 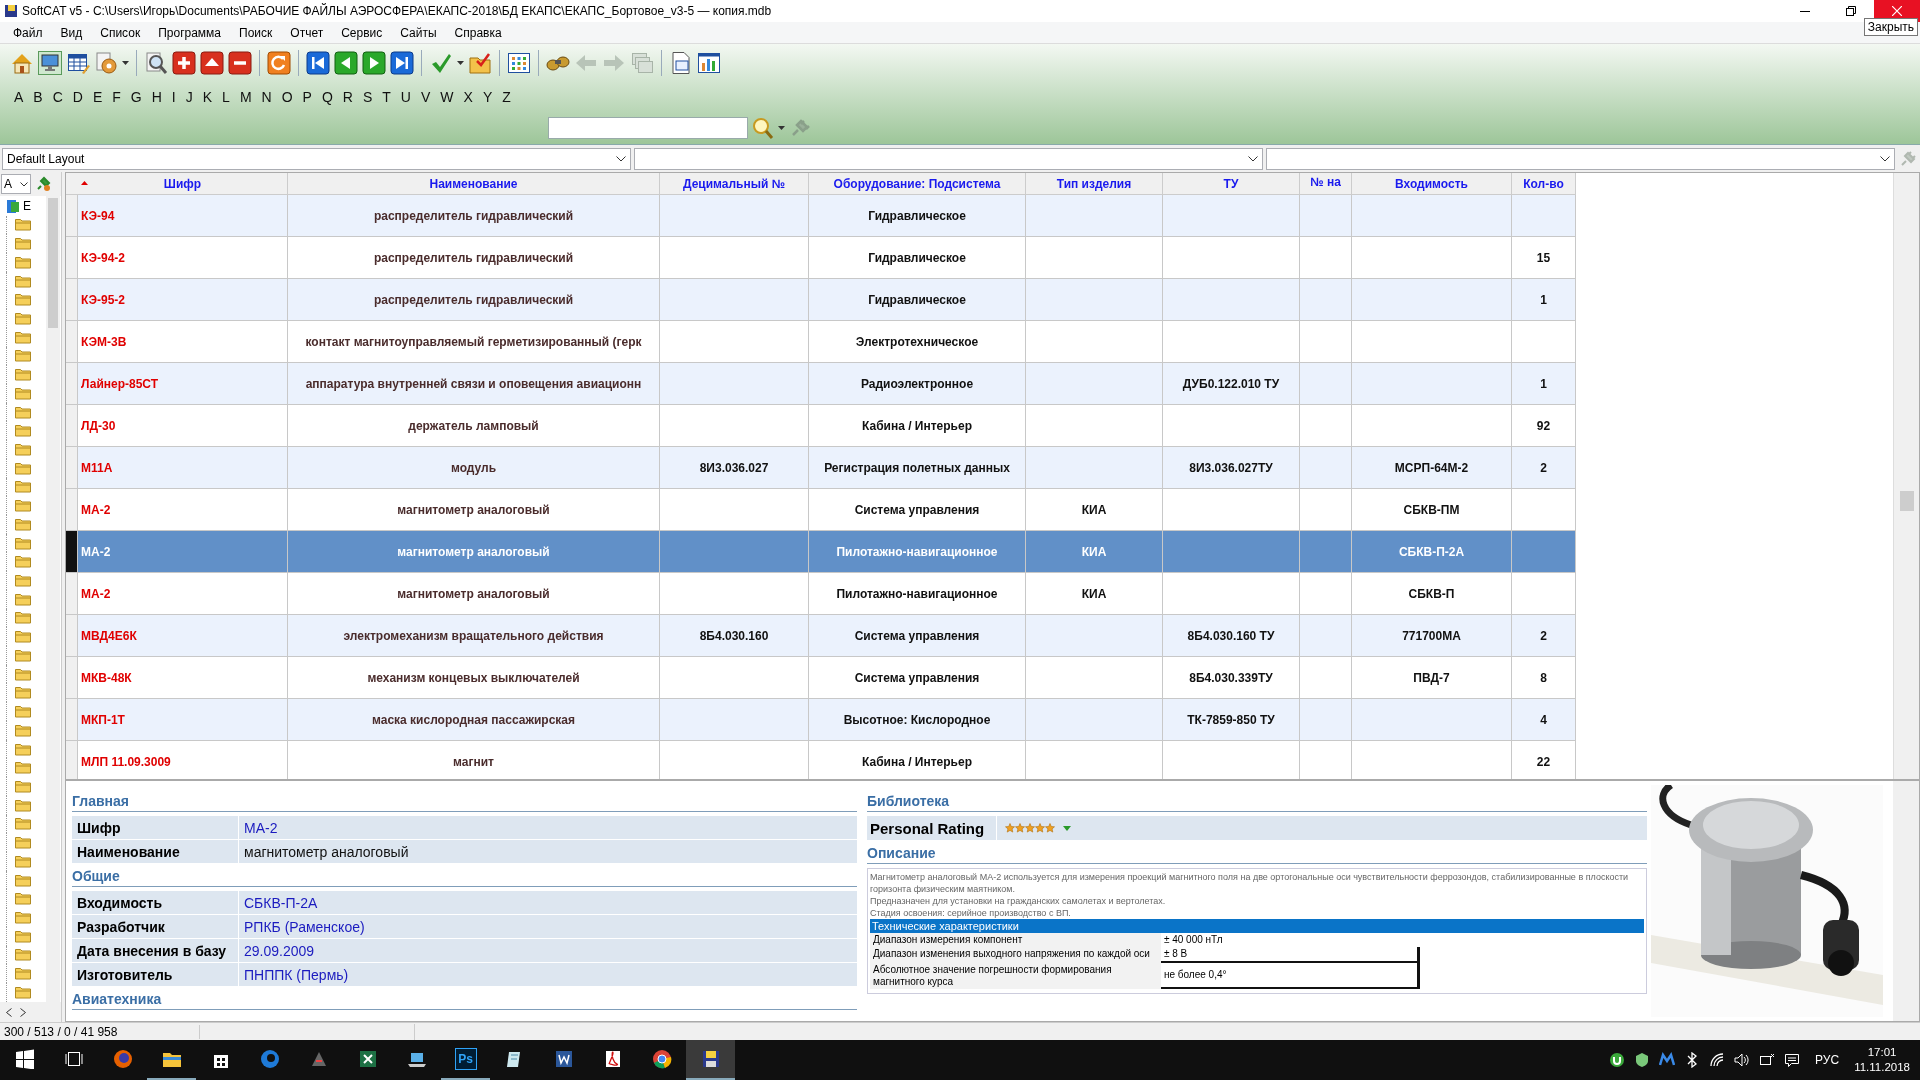 What do you see at coordinates (362, 32) in the screenshot?
I see `menu-item: Сервис` at bounding box center [362, 32].